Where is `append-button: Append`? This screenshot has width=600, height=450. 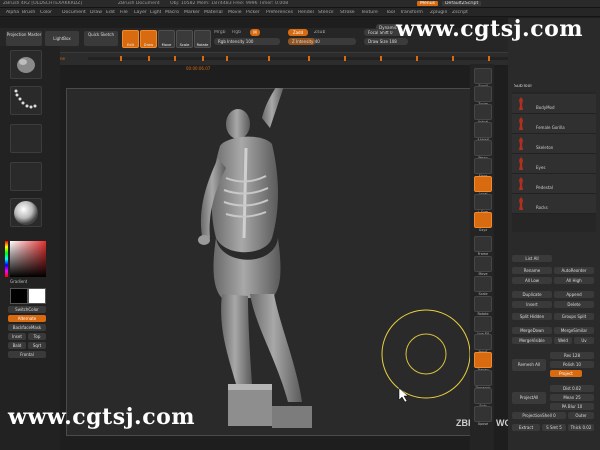 append-button: Append is located at coordinates (574, 294).